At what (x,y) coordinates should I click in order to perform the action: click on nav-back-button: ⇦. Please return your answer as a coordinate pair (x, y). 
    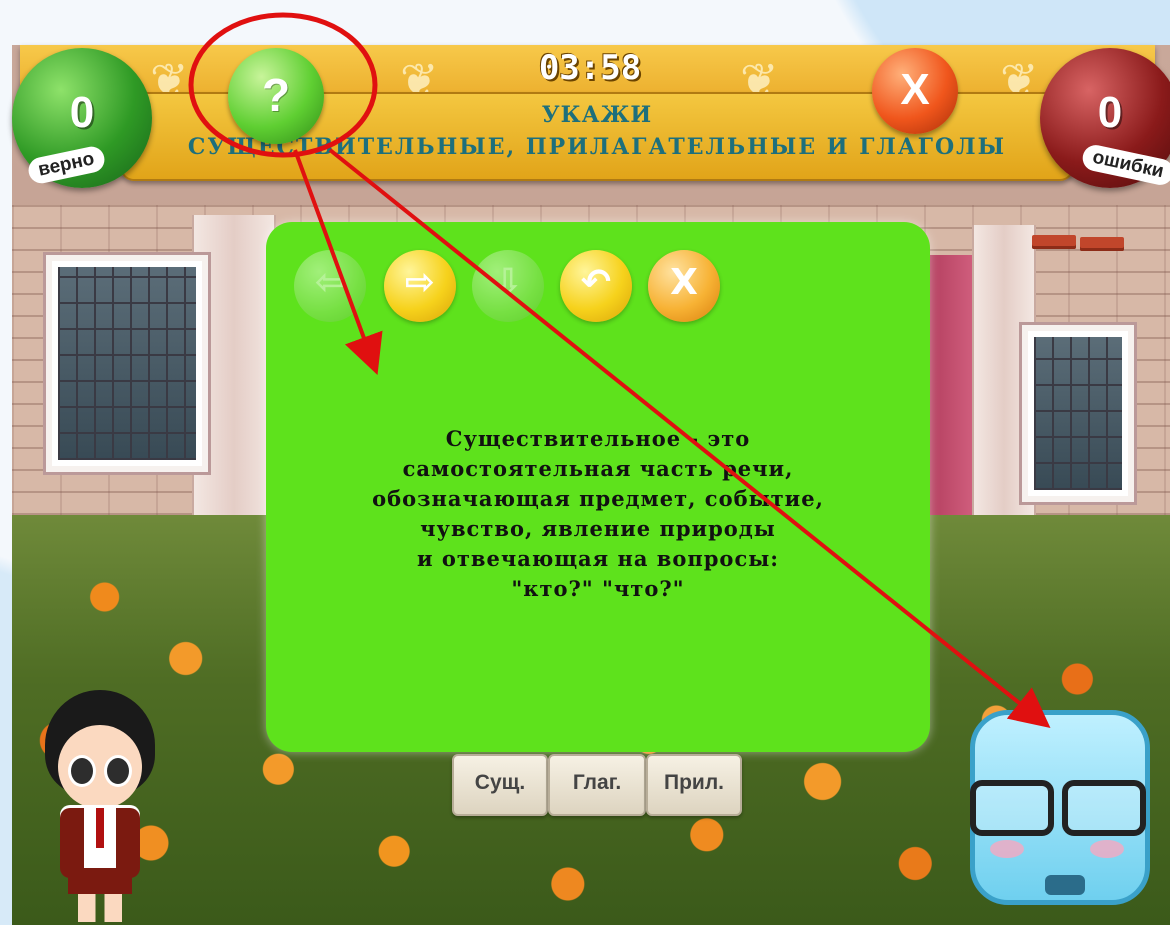
    Looking at the image, I should click on (330, 286).